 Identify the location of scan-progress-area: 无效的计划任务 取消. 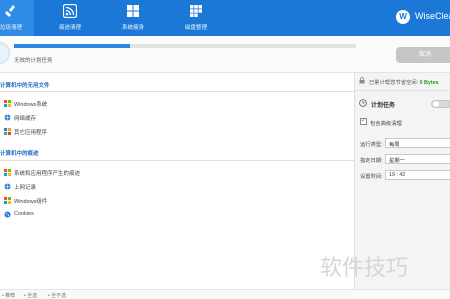
(225, 54).